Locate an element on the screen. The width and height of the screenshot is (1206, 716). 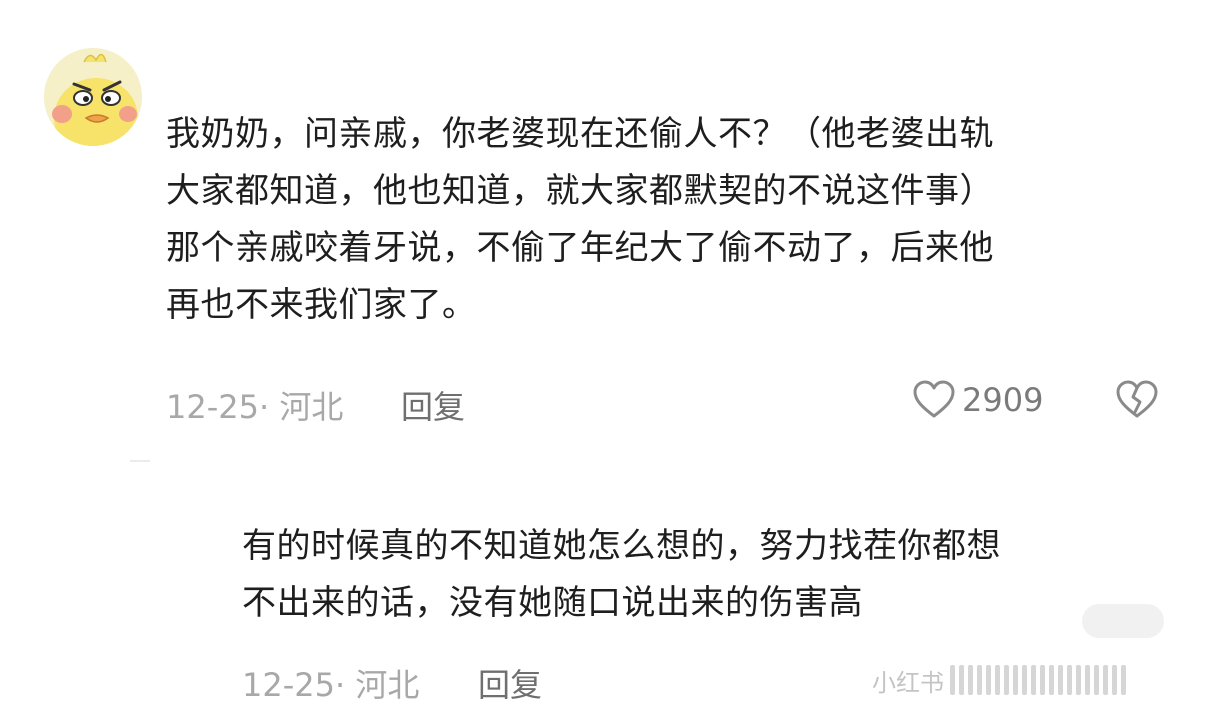
reply-line: 有的时候真的不知道她怎么想的，努力找茬你都想 is located at coordinates (621, 546).